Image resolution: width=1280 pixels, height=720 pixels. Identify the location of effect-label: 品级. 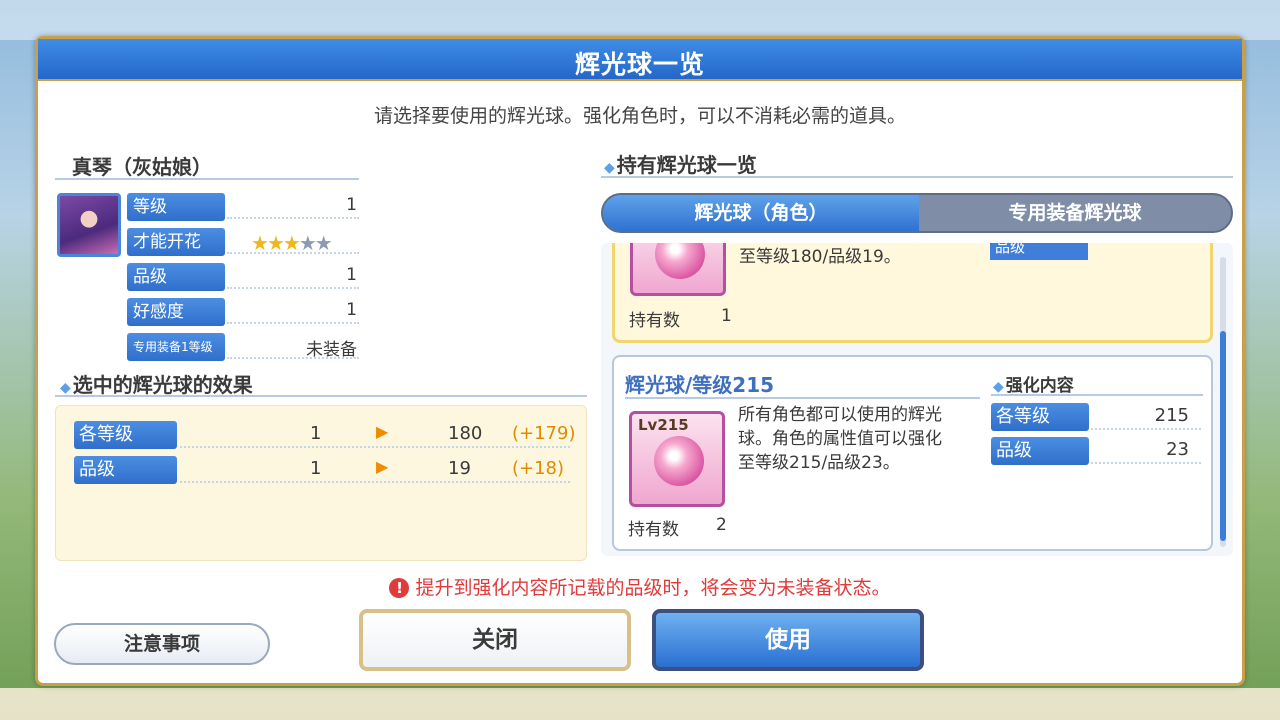
(125, 470).